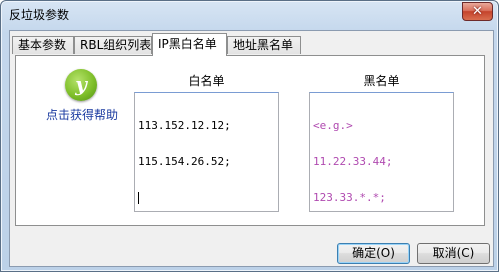  I want to click on whitelist-textarea: 113.152.12.12; 115.154.26.52;, so click(206, 152).